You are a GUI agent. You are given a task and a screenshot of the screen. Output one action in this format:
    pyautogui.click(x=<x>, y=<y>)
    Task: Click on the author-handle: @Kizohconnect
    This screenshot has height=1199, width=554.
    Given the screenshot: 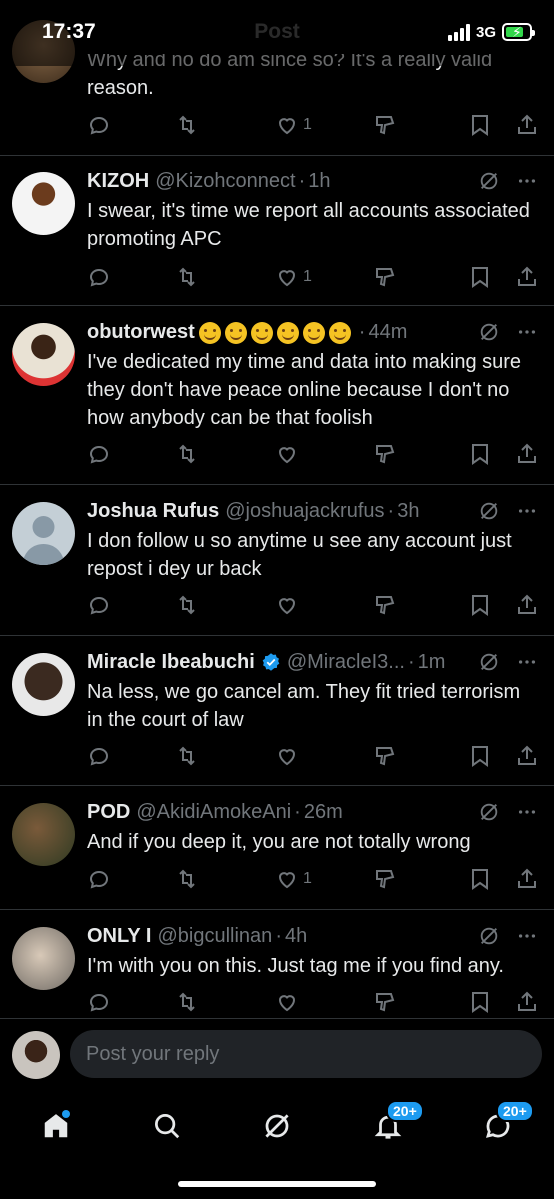 What is the action you would take?
    pyautogui.click(x=225, y=181)
    